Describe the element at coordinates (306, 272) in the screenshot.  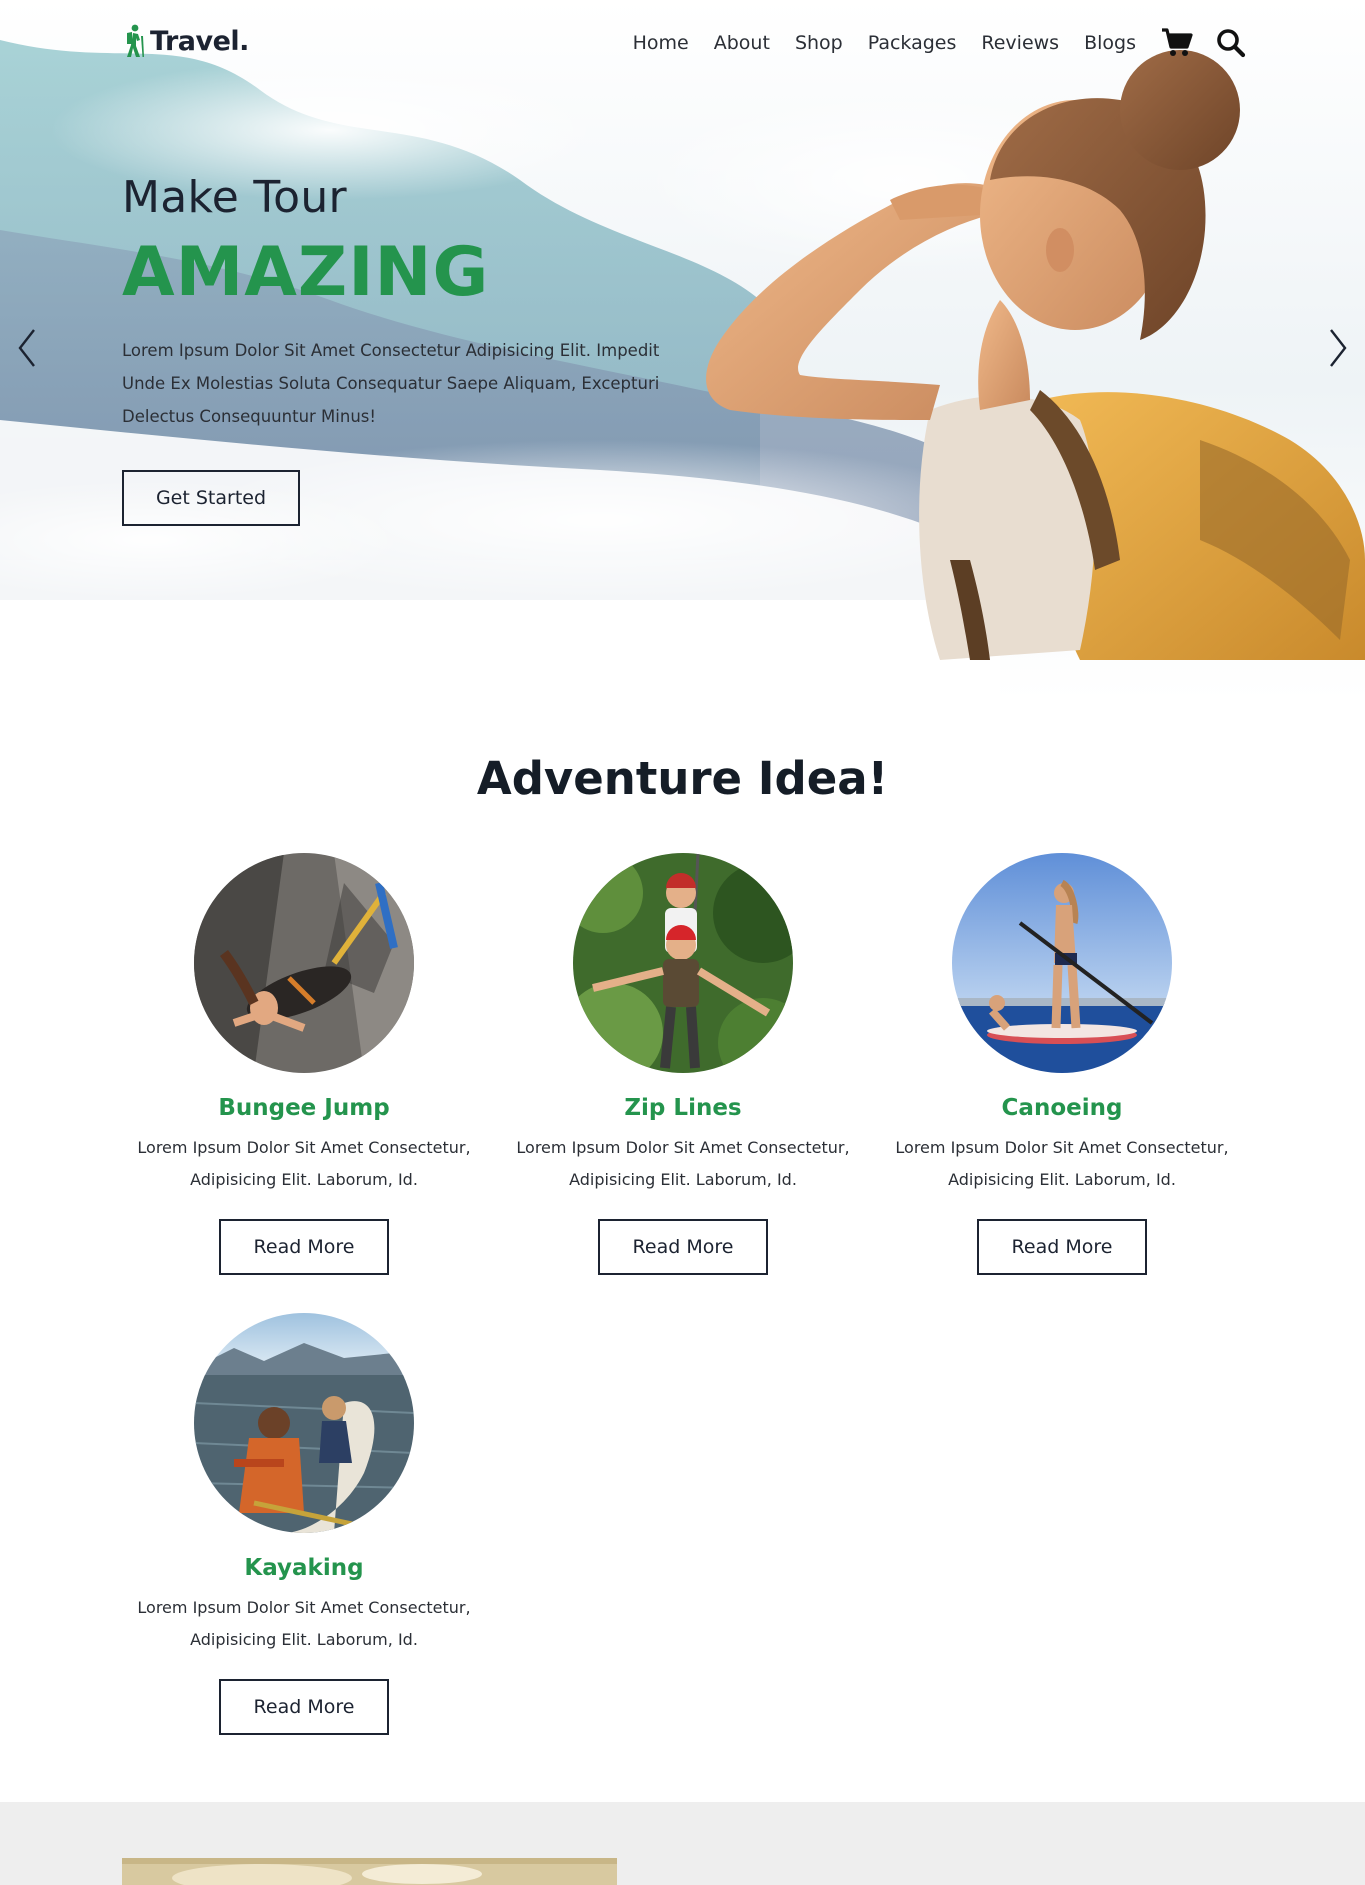
I see `hero-title: AMAZING` at that location.